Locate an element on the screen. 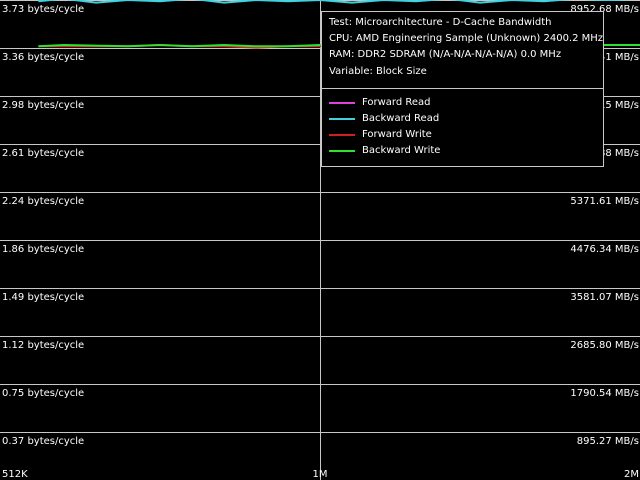 The width and height of the screenshot is (640, 480). y-axis-right-tick-label: 895.27 MB/s is located at coordinates (608, 441).